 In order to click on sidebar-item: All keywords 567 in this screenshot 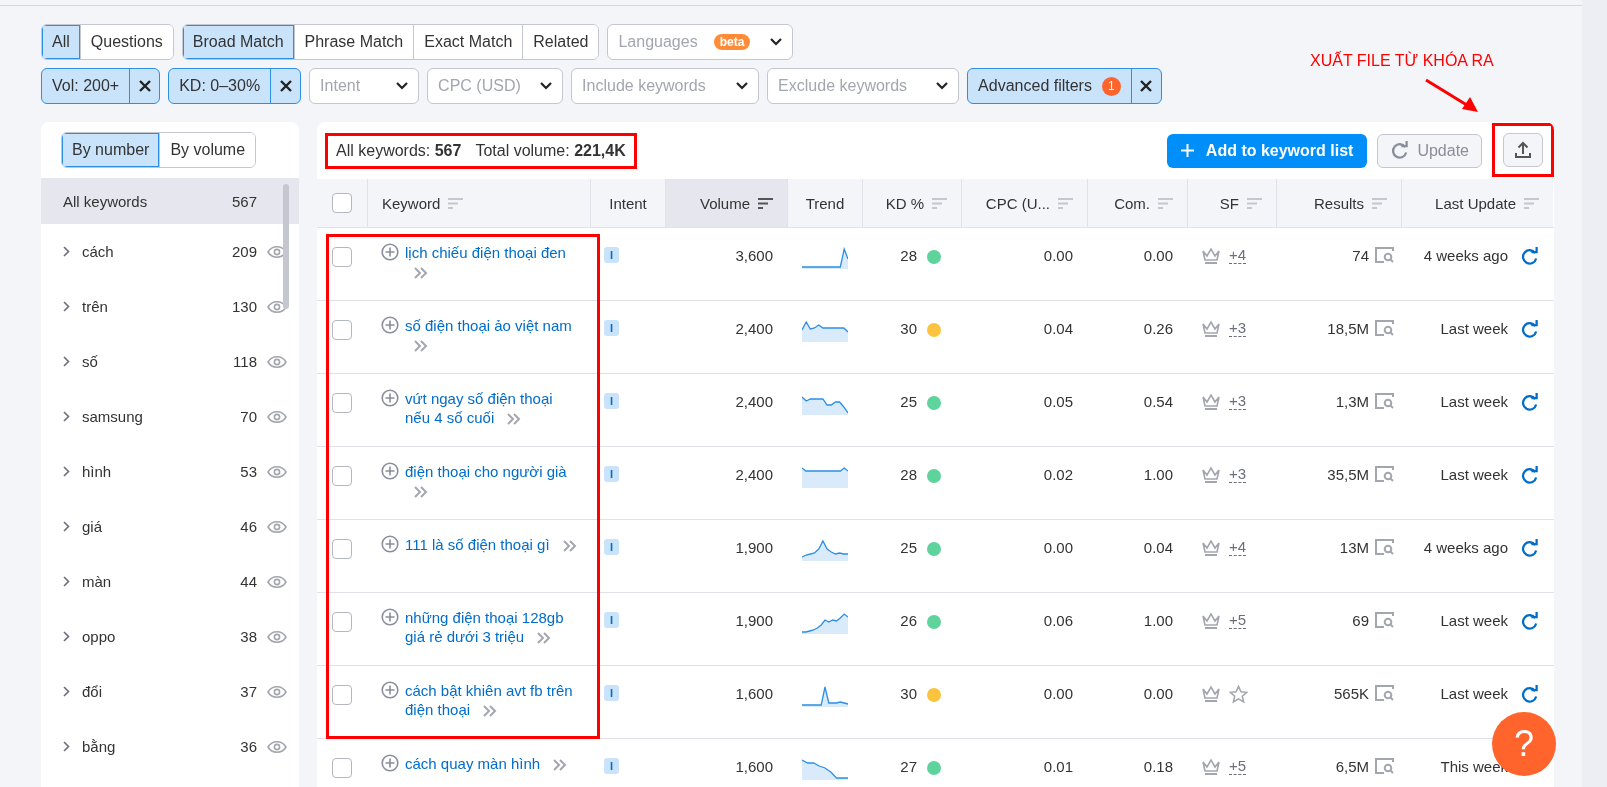, I will do `click(170, 201)`.